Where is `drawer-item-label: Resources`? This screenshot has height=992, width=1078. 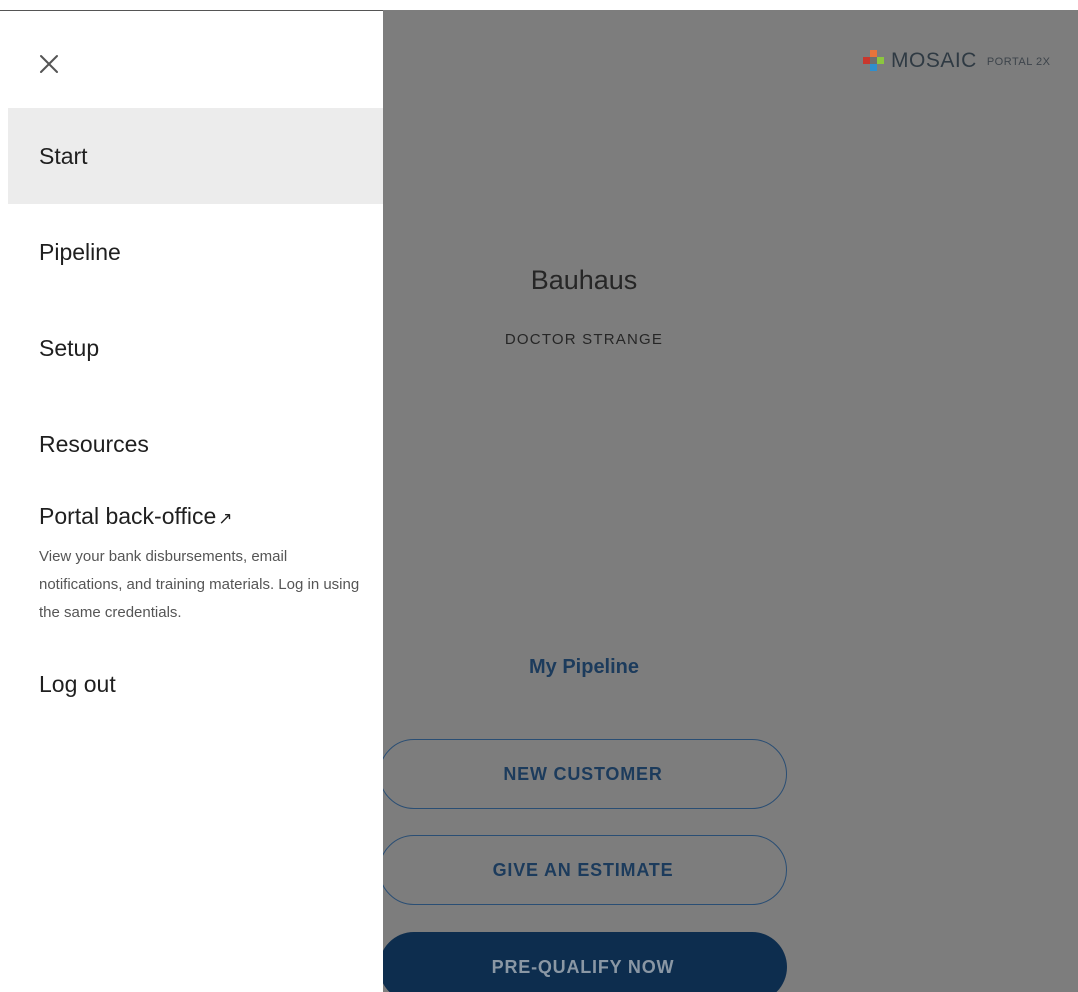
drawer-item-label: Resources is located at coordinates (94, 444).